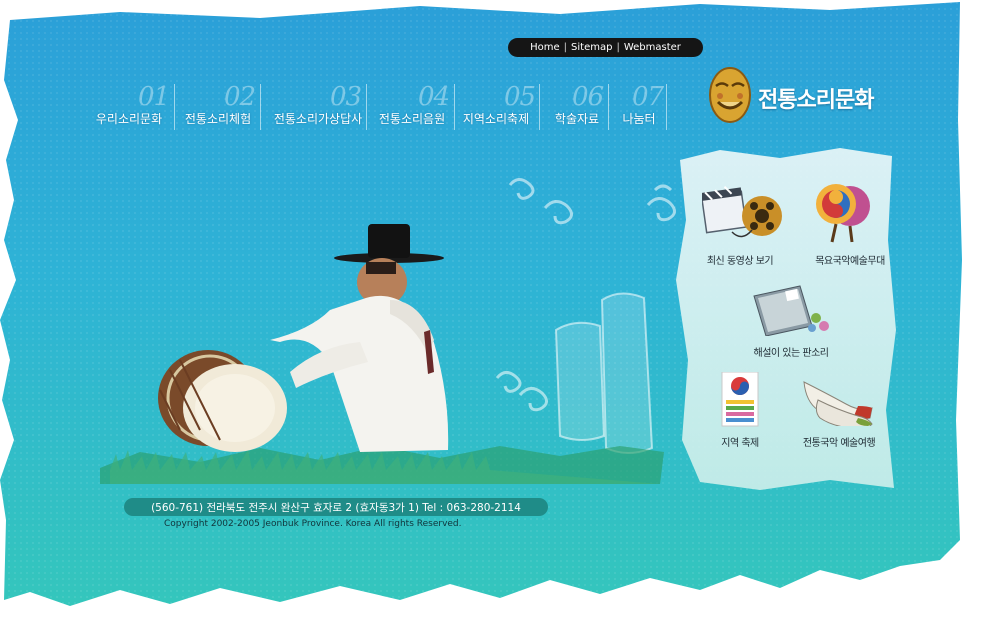  I want to click on nav-number: 01, so click(154, 97).